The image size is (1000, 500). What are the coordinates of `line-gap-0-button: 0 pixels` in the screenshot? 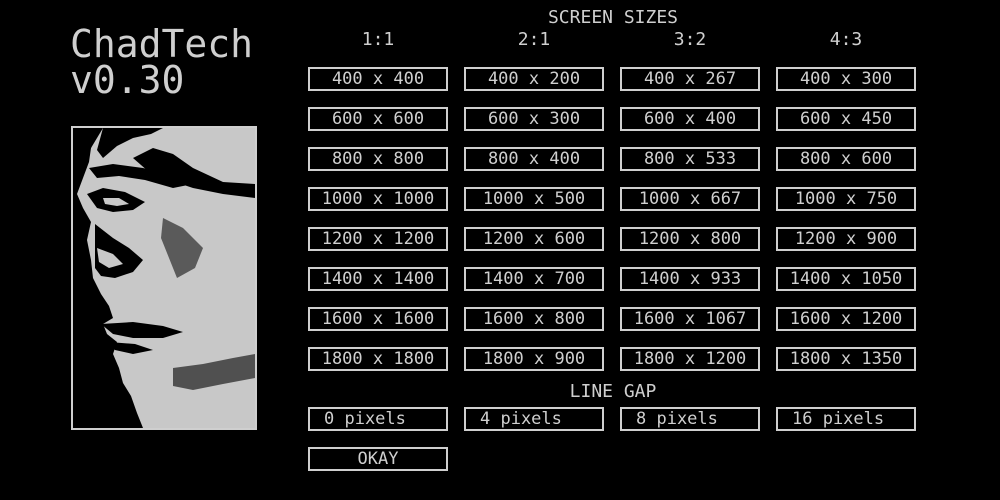 It's located at (378, 419).